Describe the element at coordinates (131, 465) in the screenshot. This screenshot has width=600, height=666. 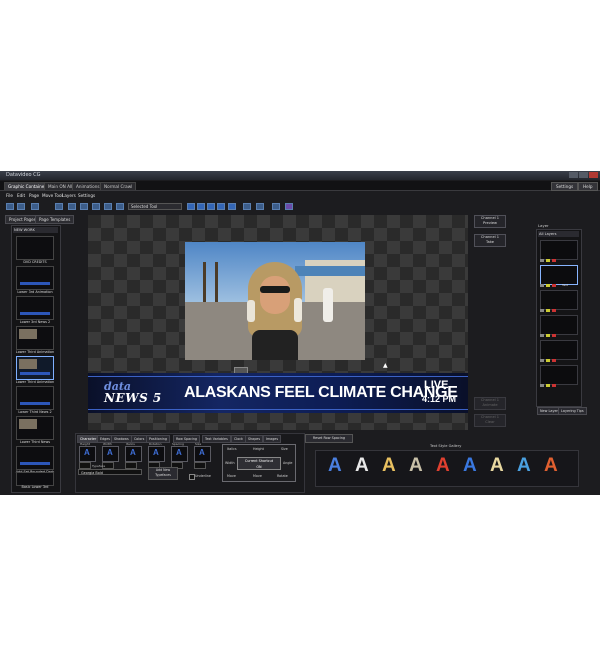
I see `italics-input` at that location.